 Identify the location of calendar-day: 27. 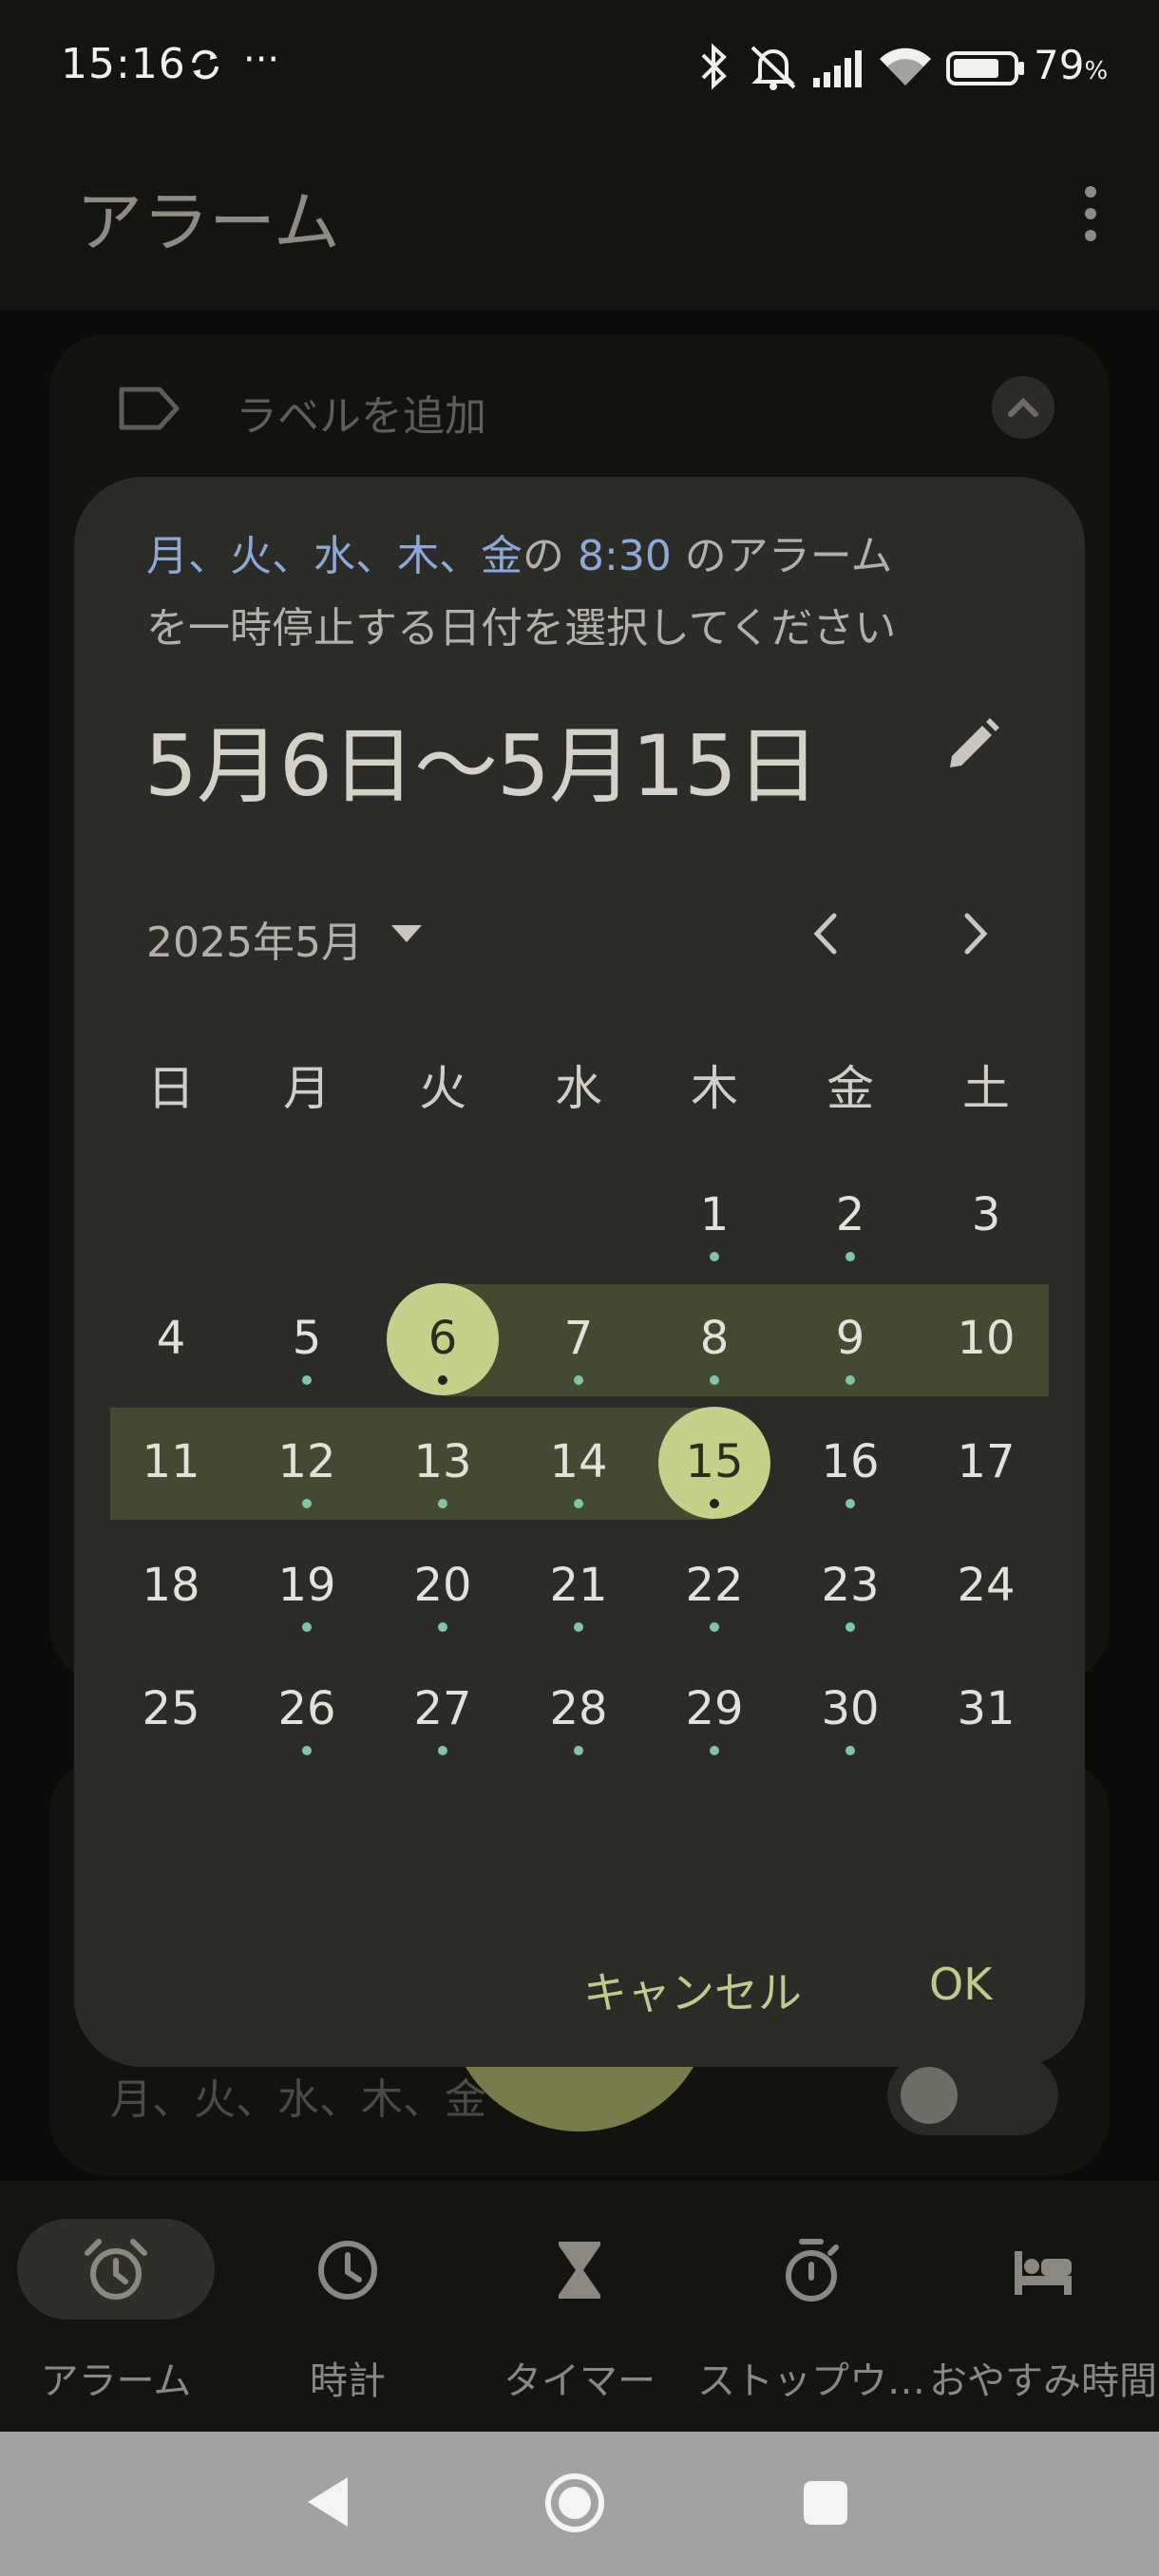
(443, 1710).